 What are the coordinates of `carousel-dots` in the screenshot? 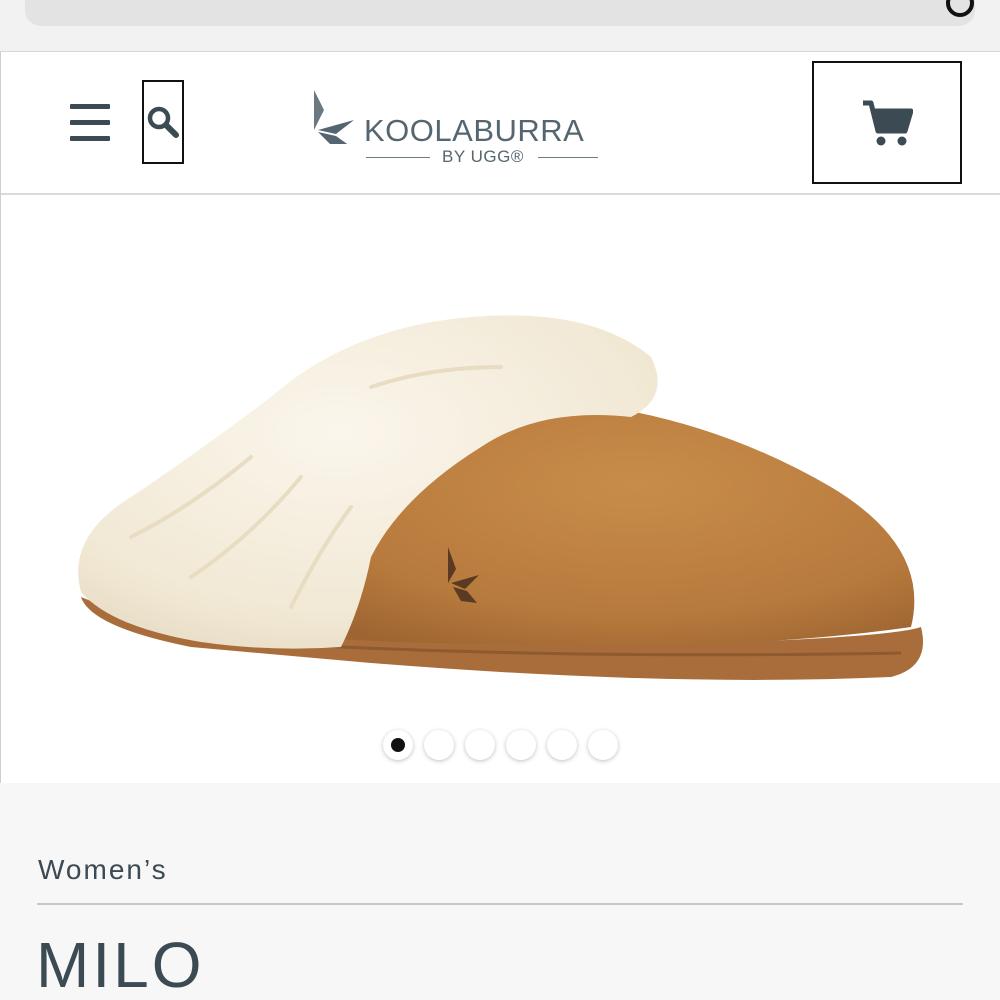 It's located at (503, 745).